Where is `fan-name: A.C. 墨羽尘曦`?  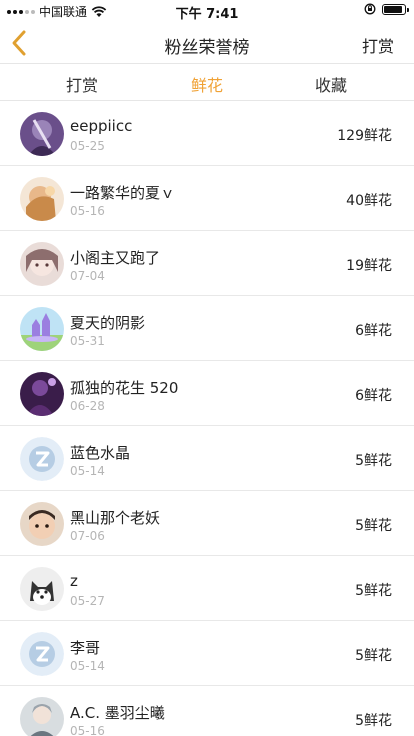
fan-name: A.C. 墨羽尘曦 is located at coordinates (117, 713).